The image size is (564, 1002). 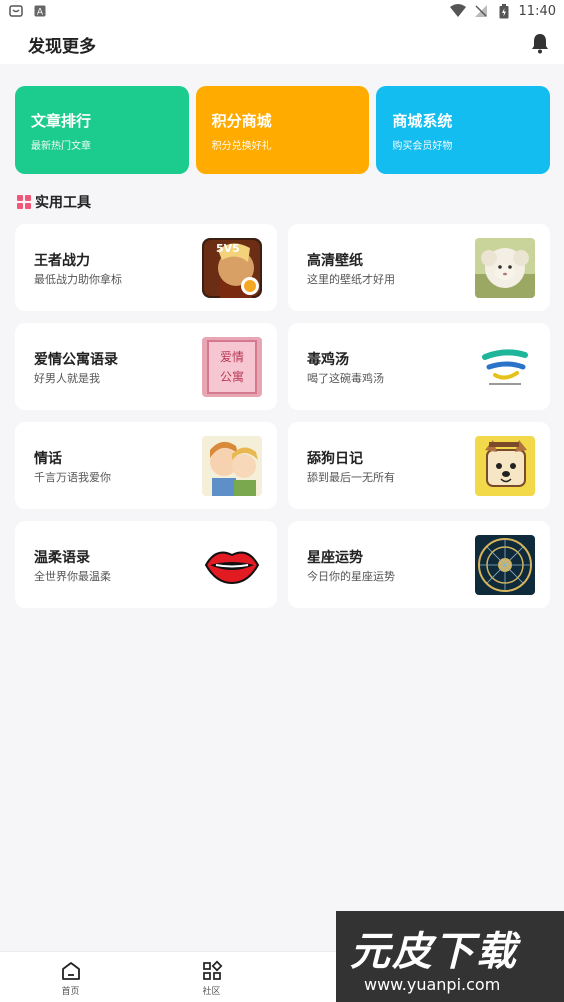 What do you see at coordinates (432, 984) in the screenshot?
I see `watermark-url: www.yuanpi.com` at bounding box center [432, 984].